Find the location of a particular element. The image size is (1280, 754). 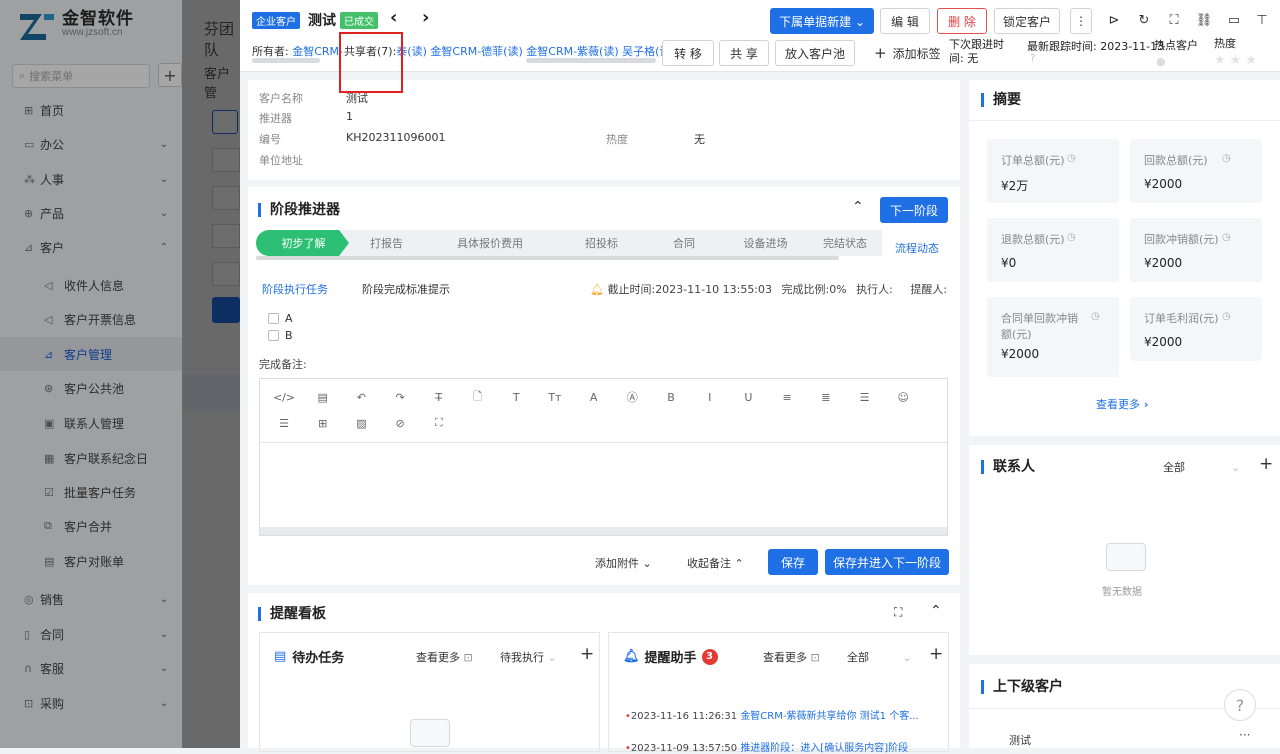

help-icon: ? is located at coordinates (1032, 58).